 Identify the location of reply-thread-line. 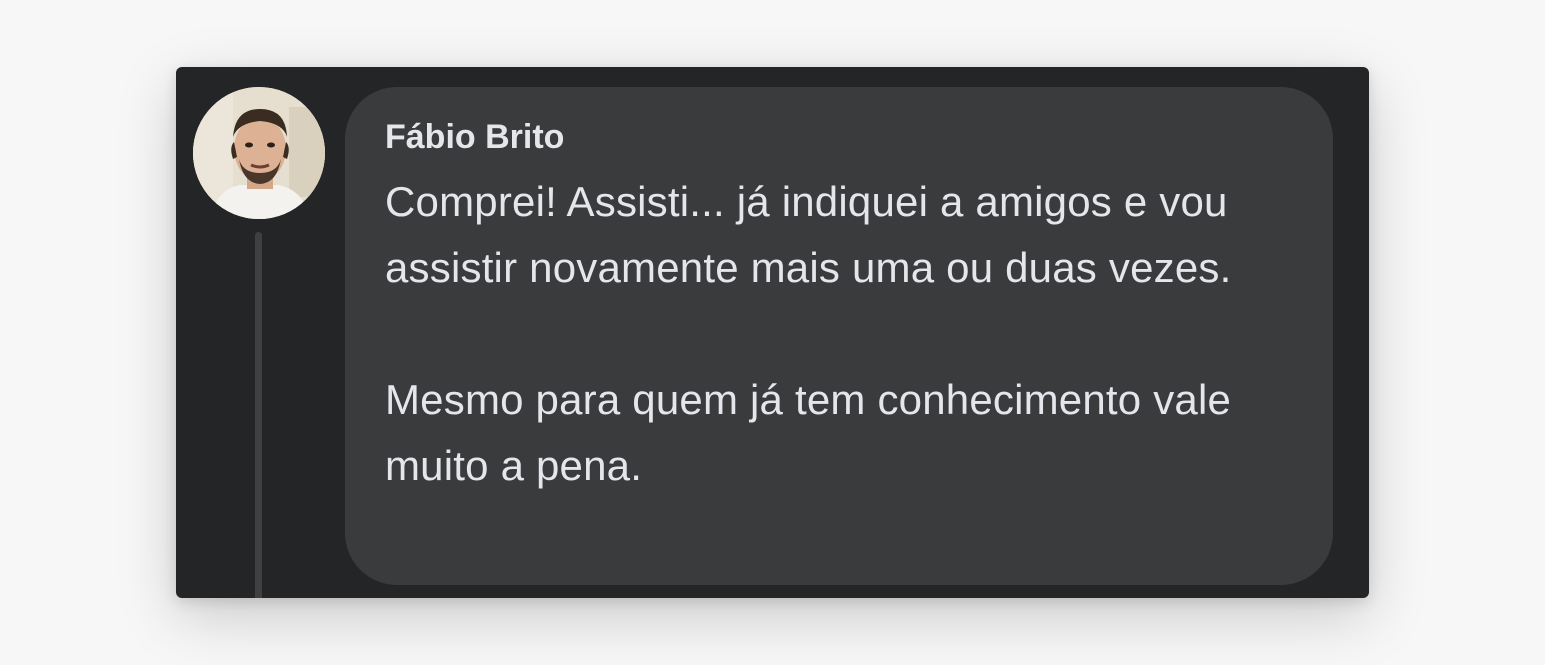
(258, 415).